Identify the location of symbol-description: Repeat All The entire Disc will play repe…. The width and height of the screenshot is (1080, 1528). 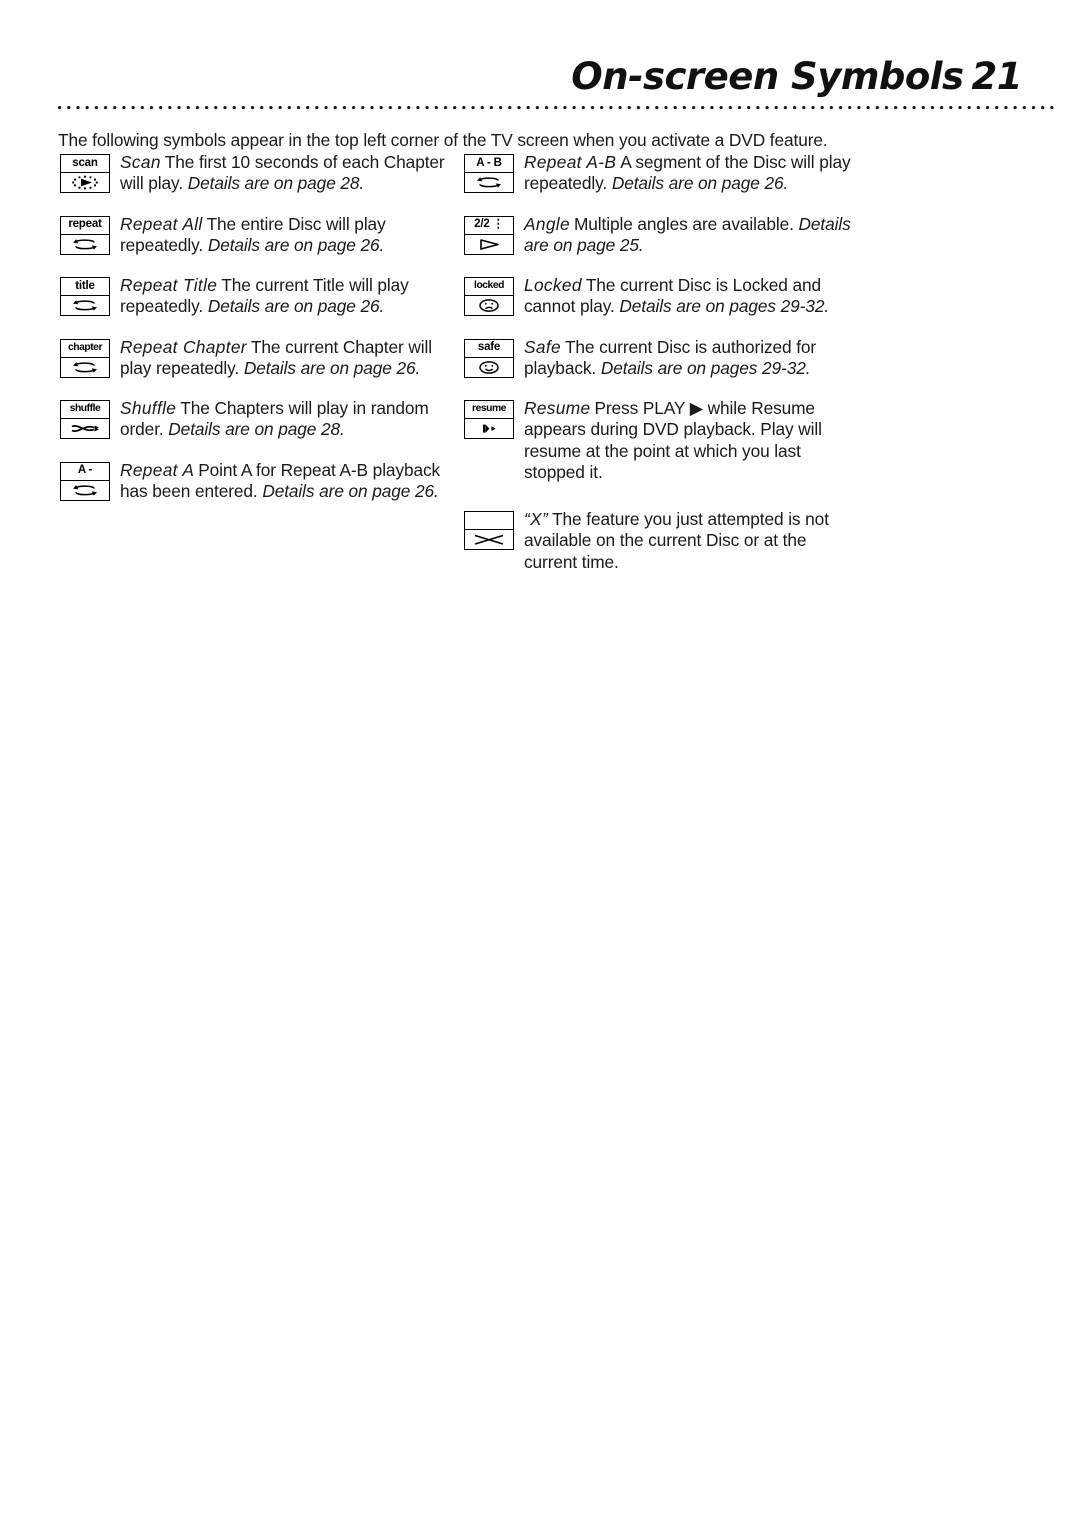
(287, 235).